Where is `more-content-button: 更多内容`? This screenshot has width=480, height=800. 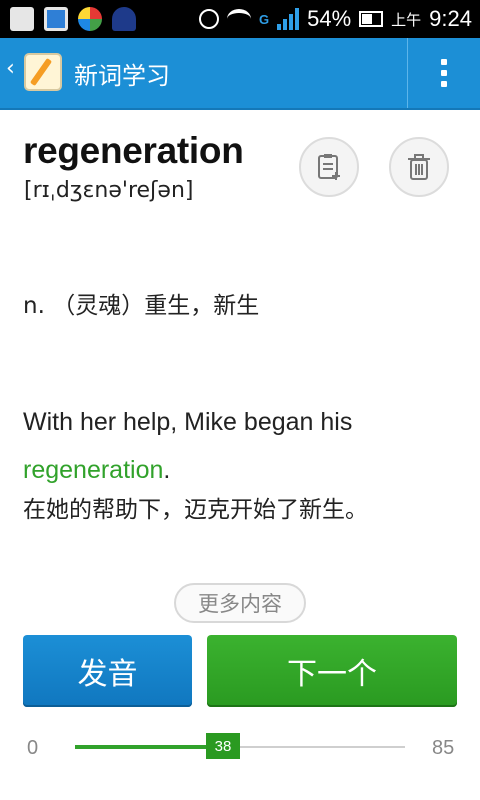 more-content-button: 更多内容 is located at coordinates (240, 603).